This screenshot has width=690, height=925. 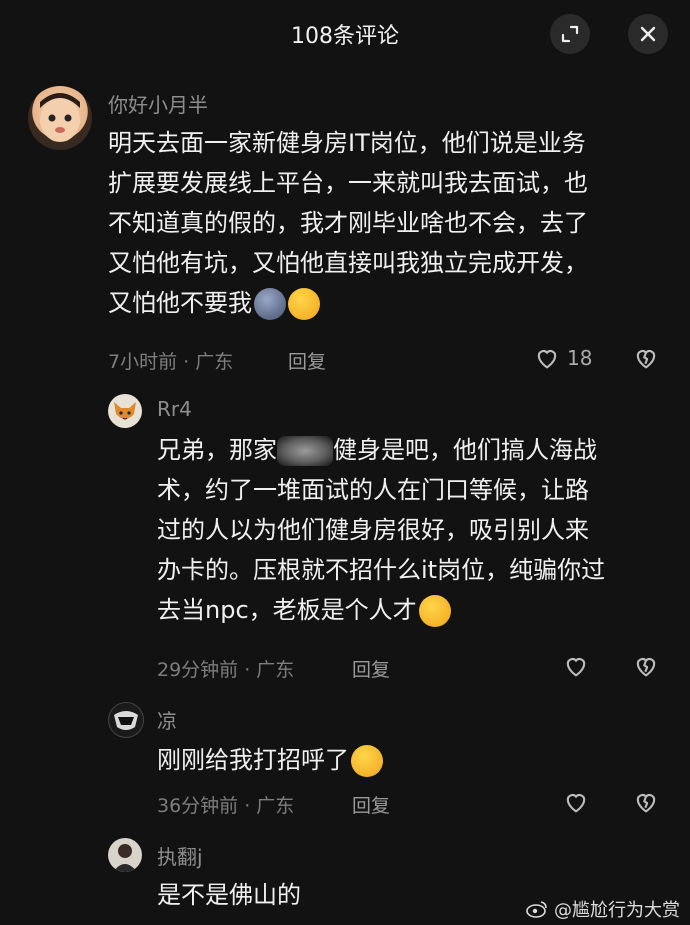 I want to click on expand-button, so click(x=570, y=34).